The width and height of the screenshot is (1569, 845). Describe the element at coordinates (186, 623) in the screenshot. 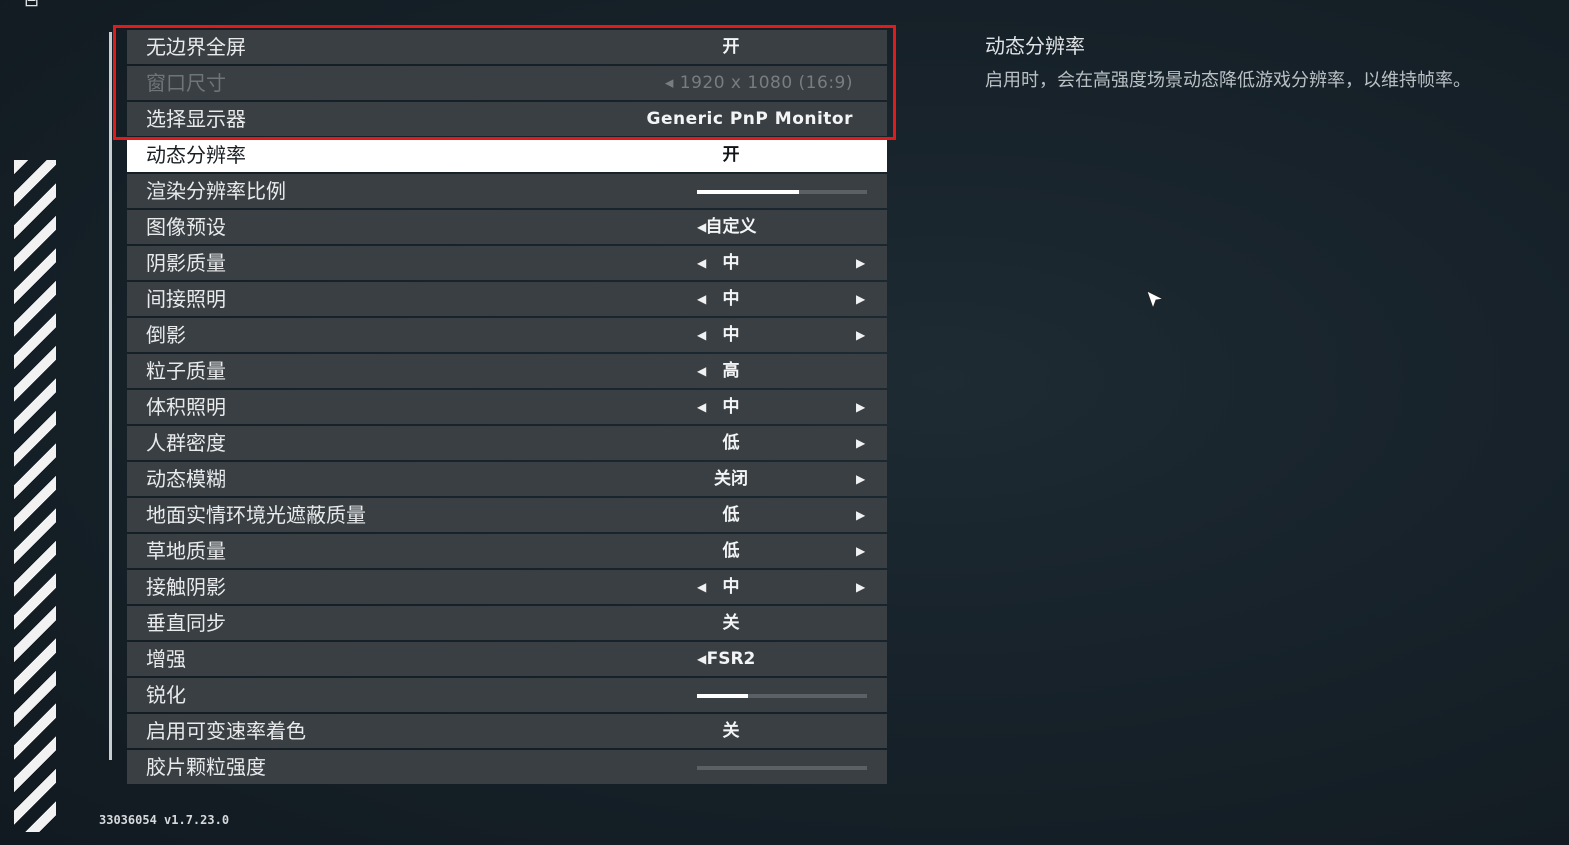

I see `setting-label: 垂直同步` at that location.